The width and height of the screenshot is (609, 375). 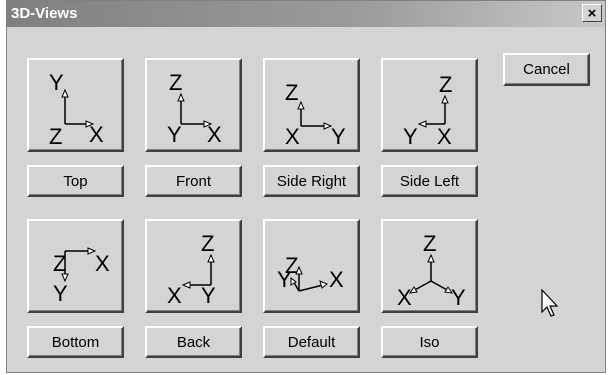 What do you see at coordinates (550, 303) in the screenshot?
I see `mouse-pointer-icon` at bounding box center [550, 303].